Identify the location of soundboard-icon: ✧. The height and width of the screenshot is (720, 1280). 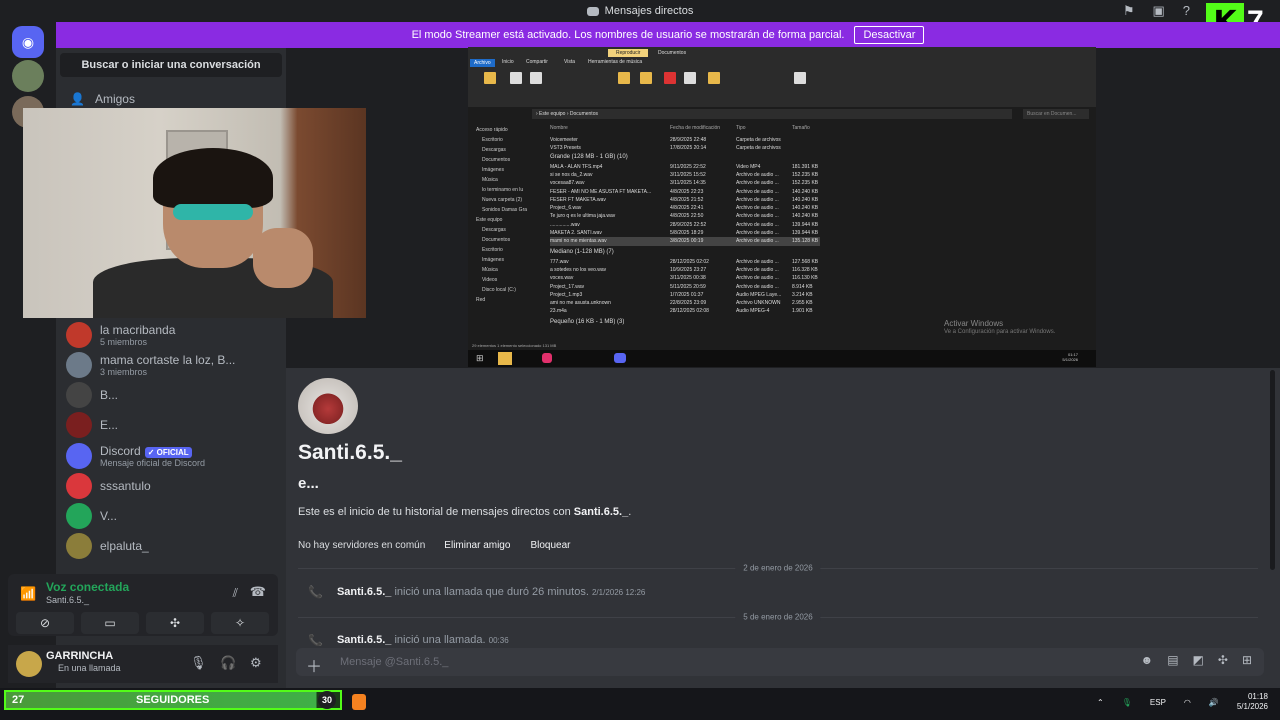
(240, 623).